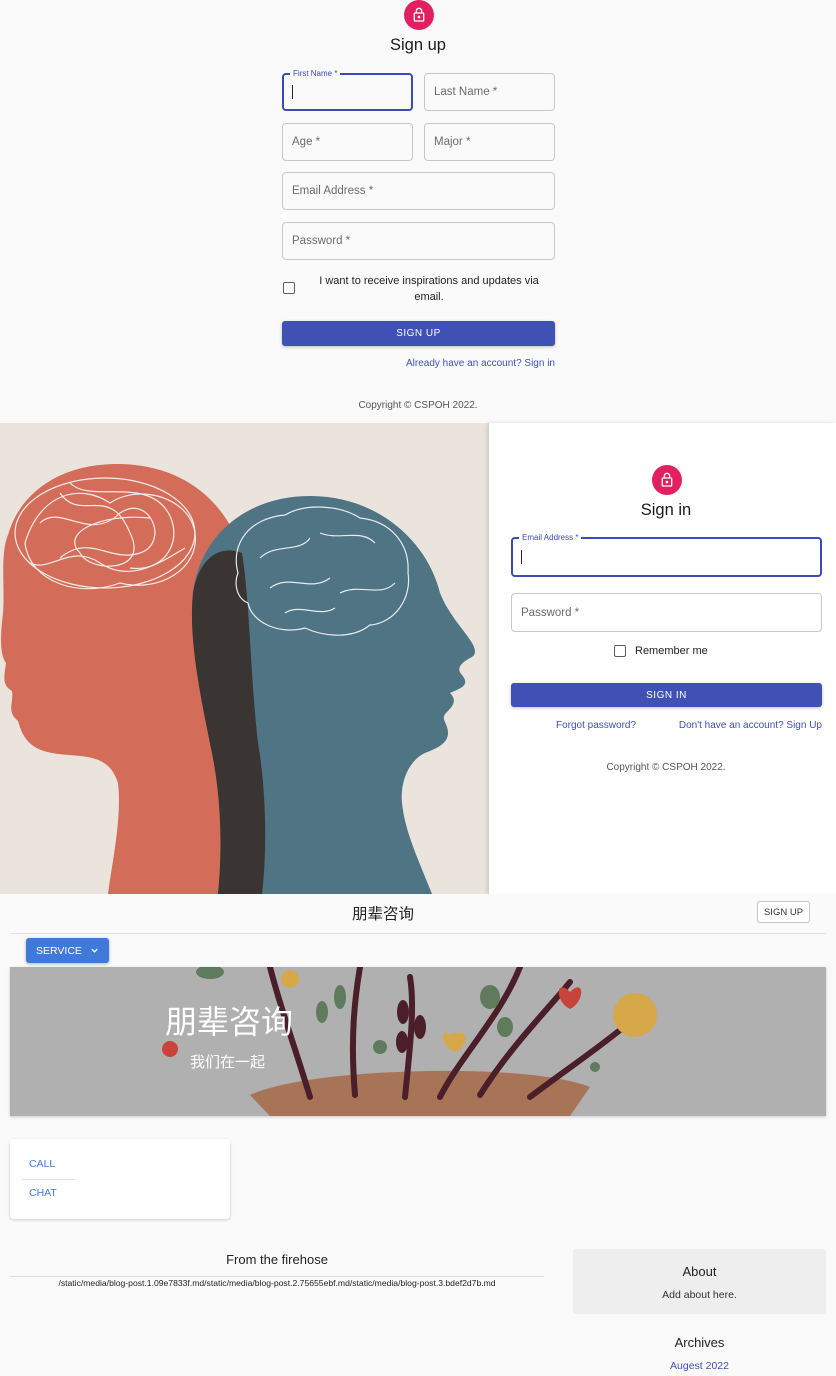 The width and height of the screenshot is (836, 1376). I want to click on about-text: Add about here., so click(699, 1295).